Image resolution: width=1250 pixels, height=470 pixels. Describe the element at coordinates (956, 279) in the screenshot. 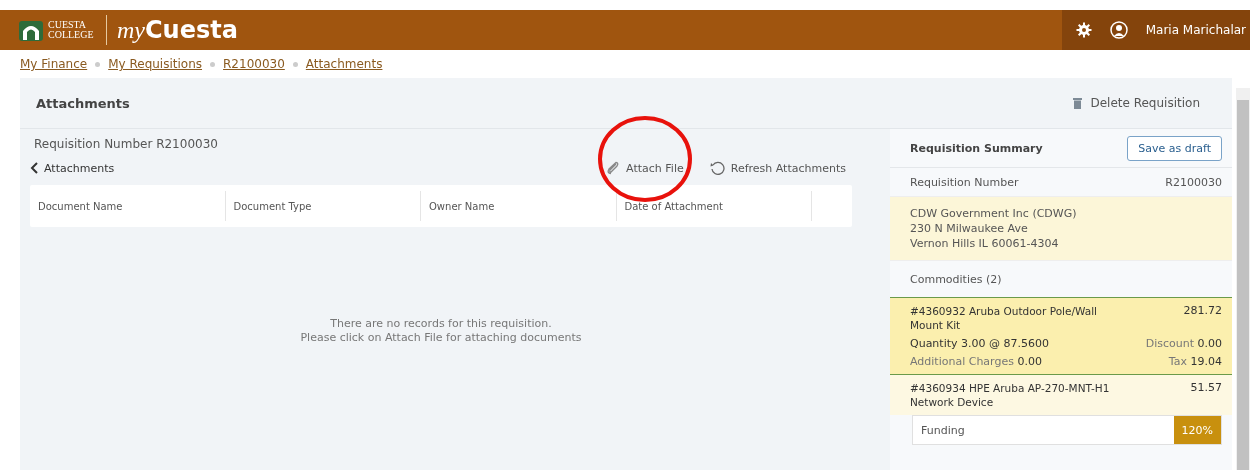

I see `commodities-label: Commodities (2)` at that location.